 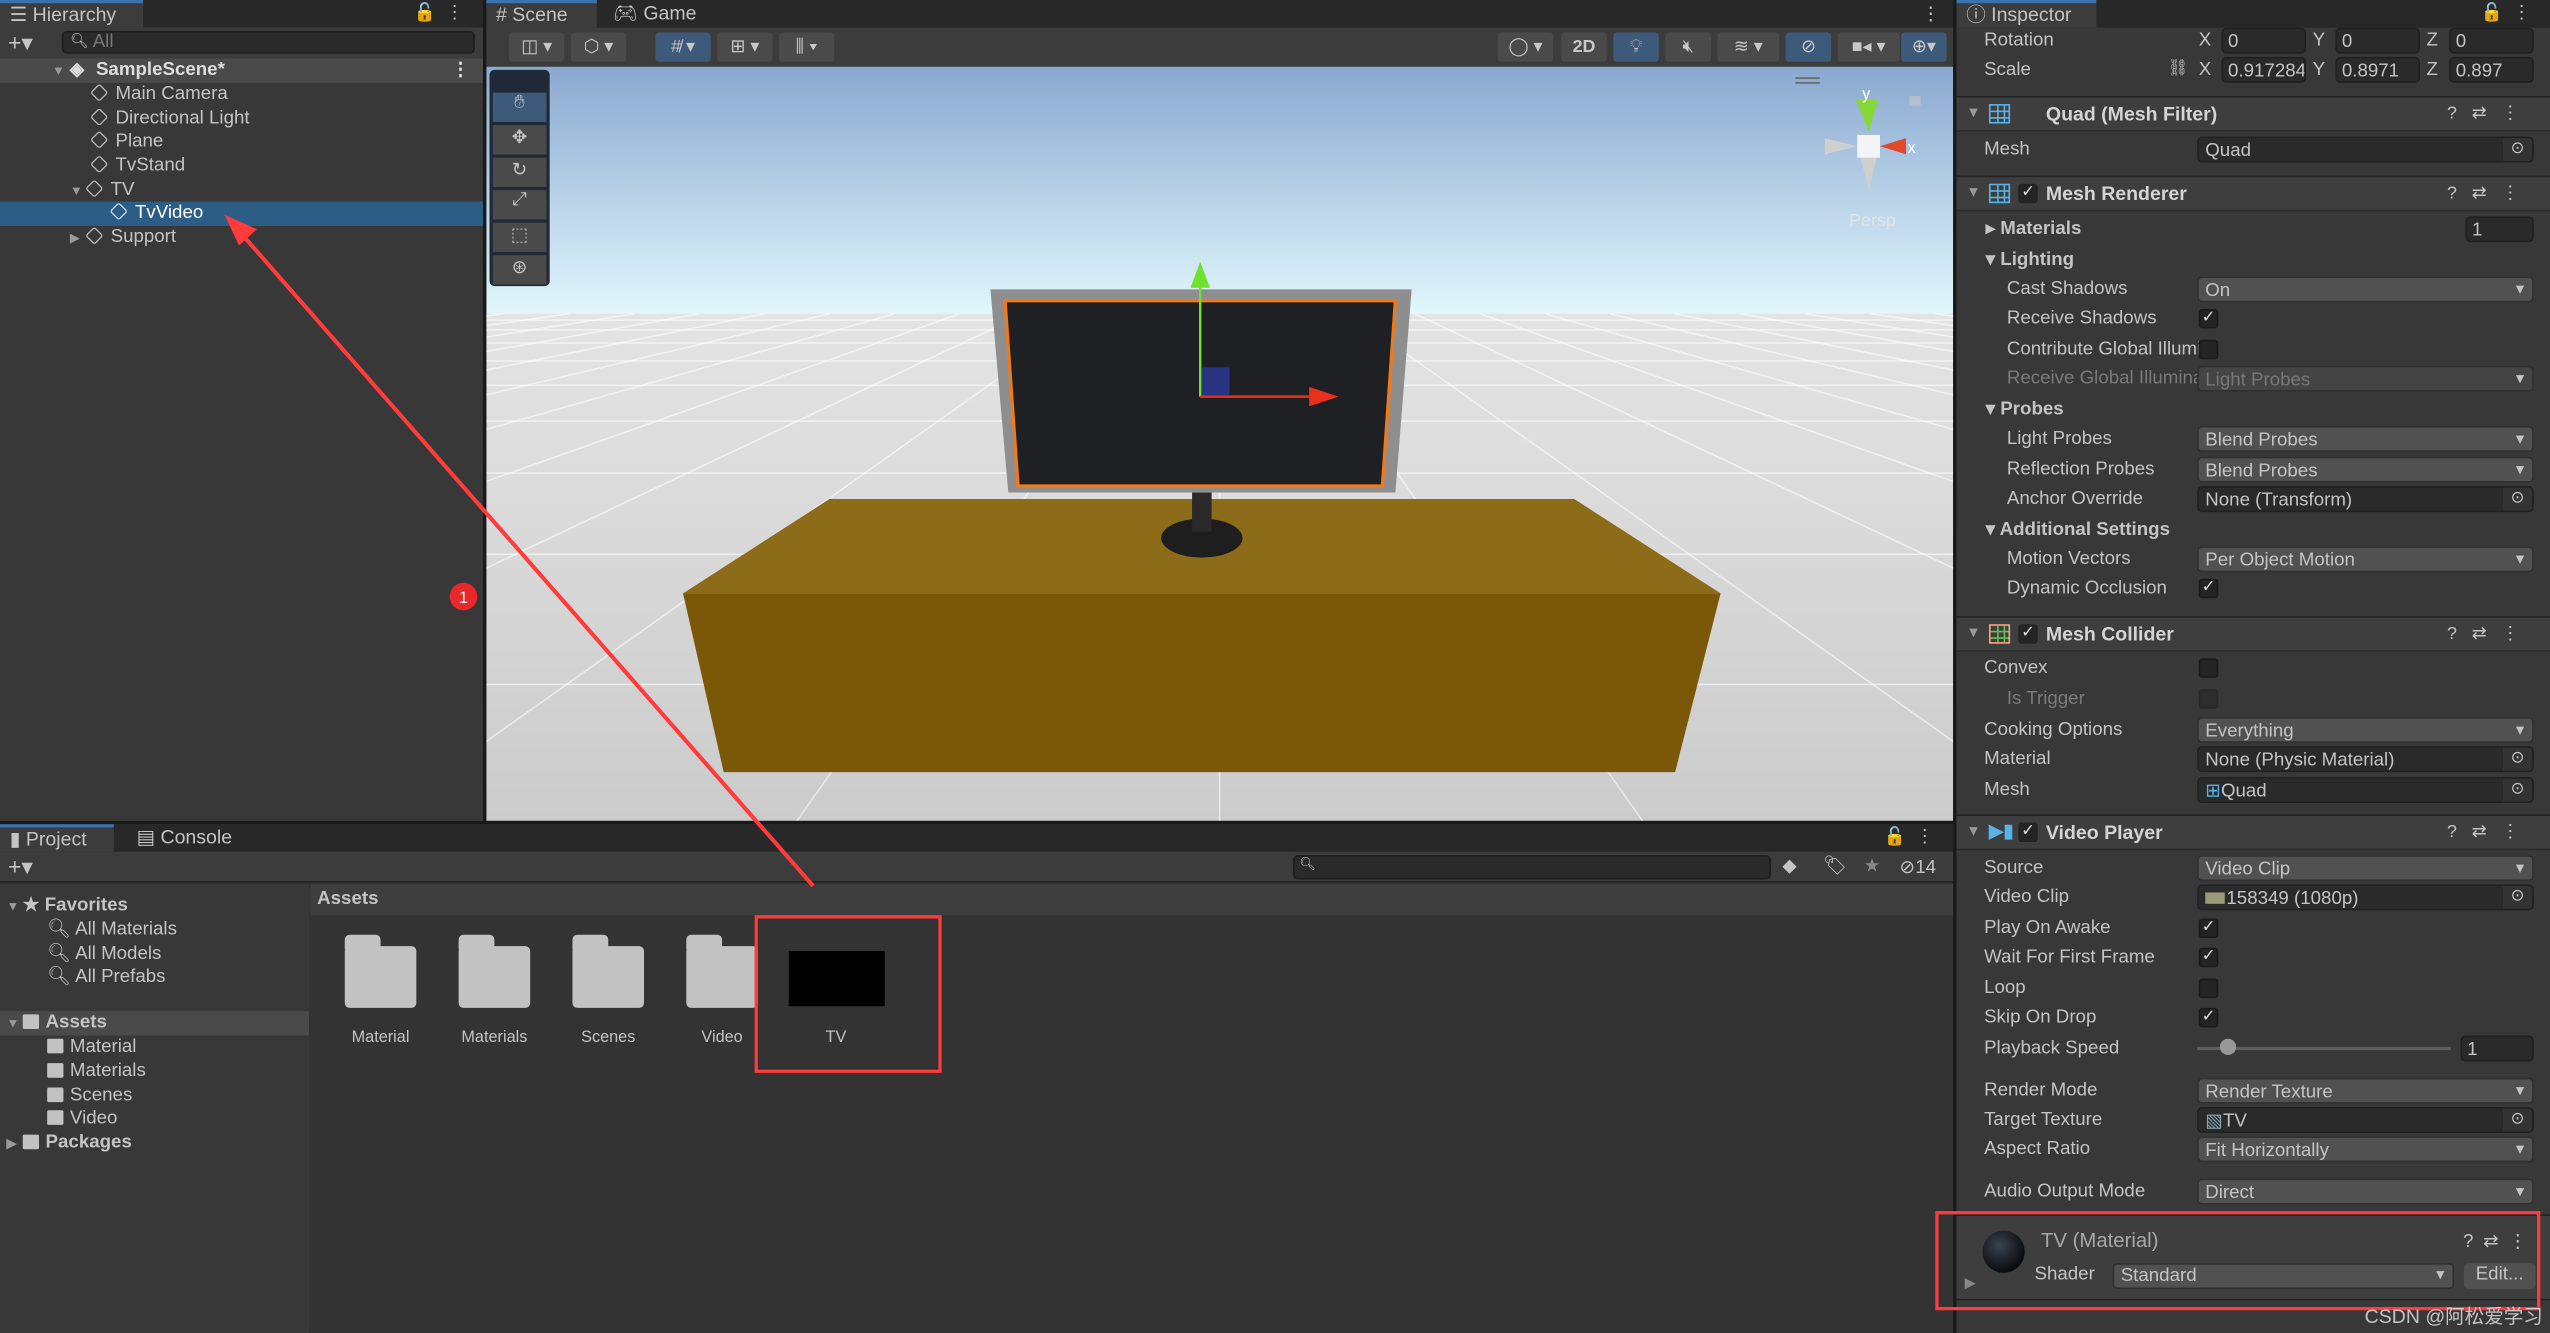 What do you see at coordinates (1525, 47) in the screenshot?
I see `shading-mode-dropdown: ◯ ▾` at bounding box center [1525, 47].